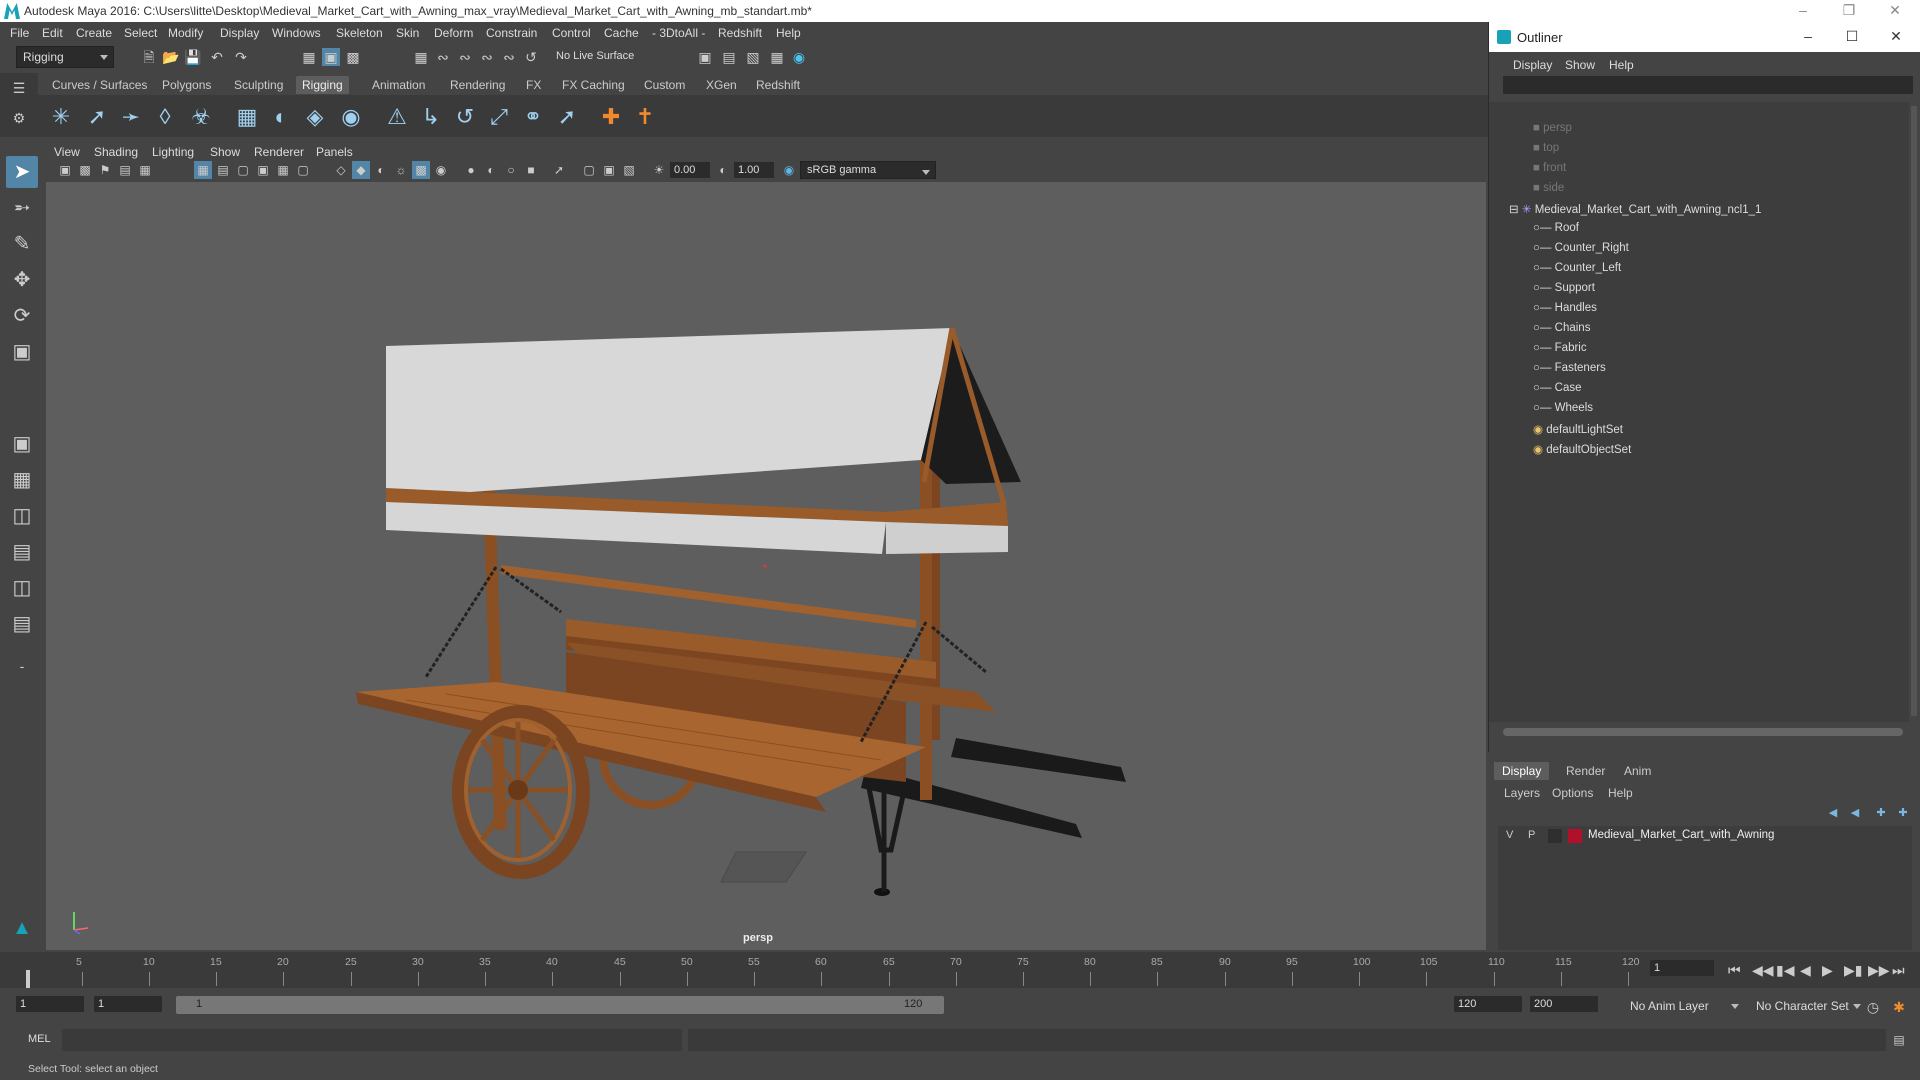  What do you see at coordinates (465, 57) in the screenshot?
I see `snap-point-icon: ∾` at bounding box center [465, 57].